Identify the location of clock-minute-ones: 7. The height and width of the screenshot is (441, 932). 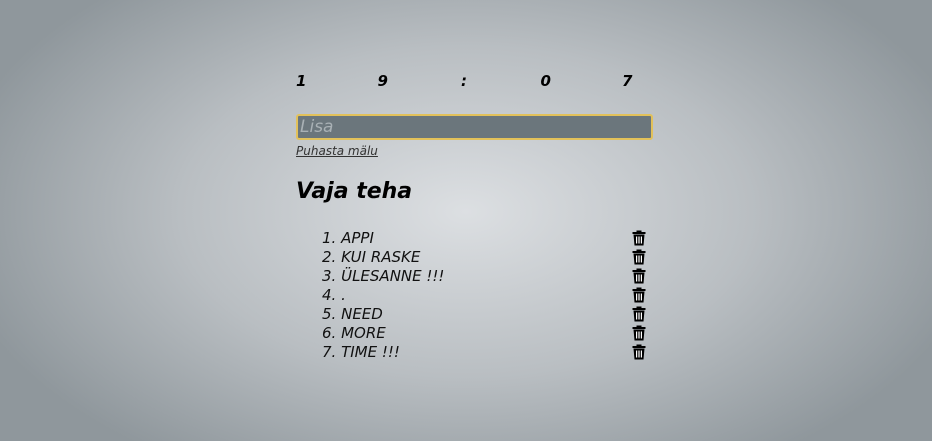
(627, 81).